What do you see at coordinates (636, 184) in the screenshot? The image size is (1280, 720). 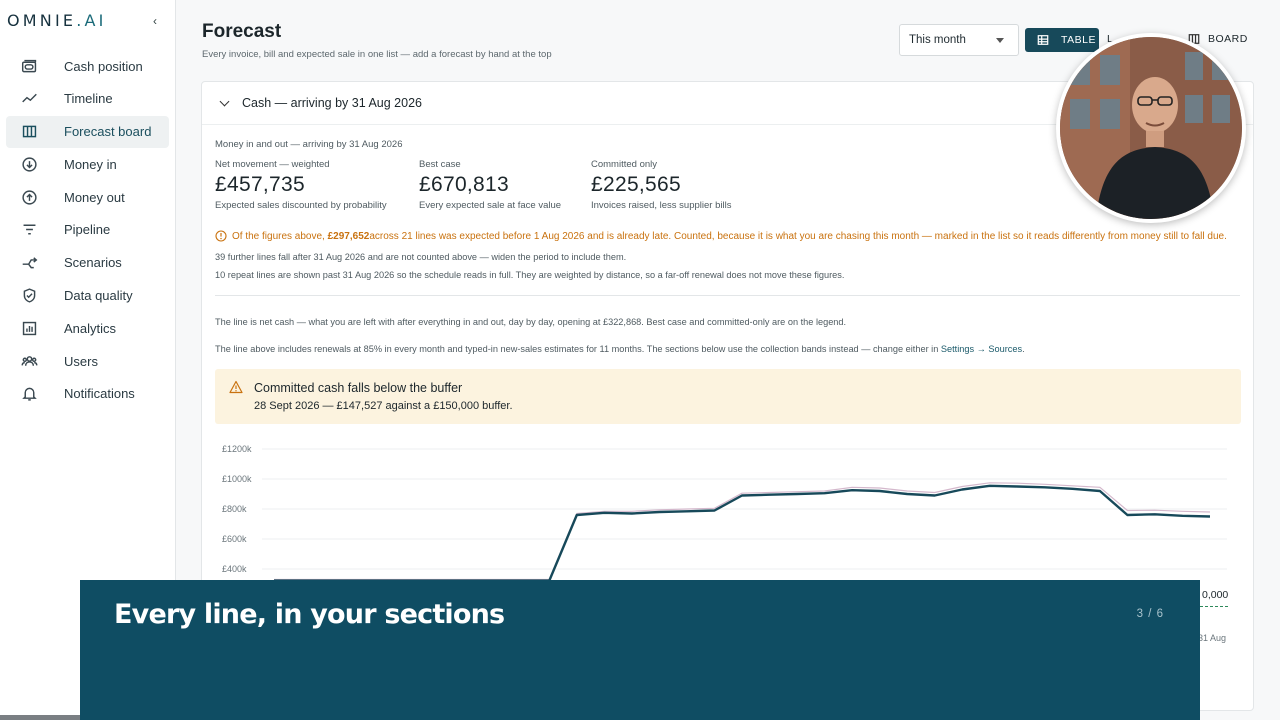 I see `metric-value: £225,565` at bounding box center [636, 184].